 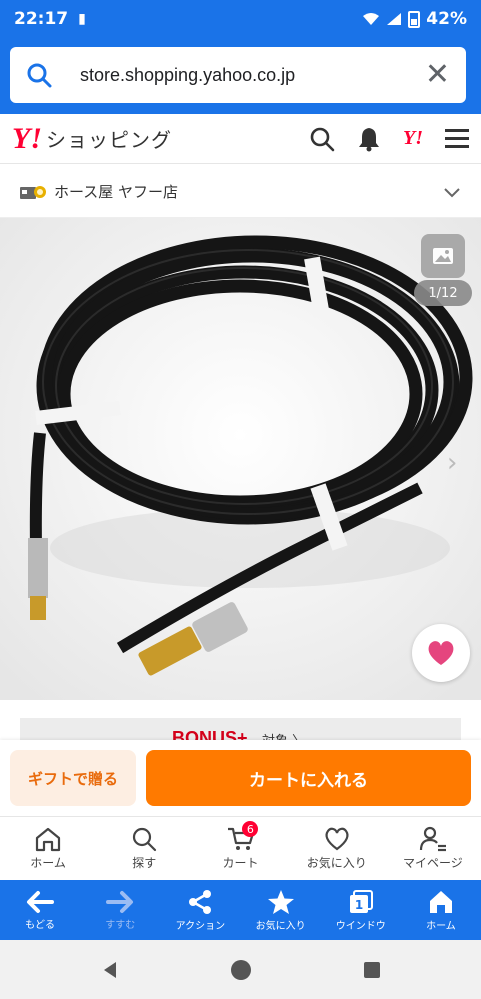 I want to click on browser-back-button: もどる, so click(x=40, y=910).